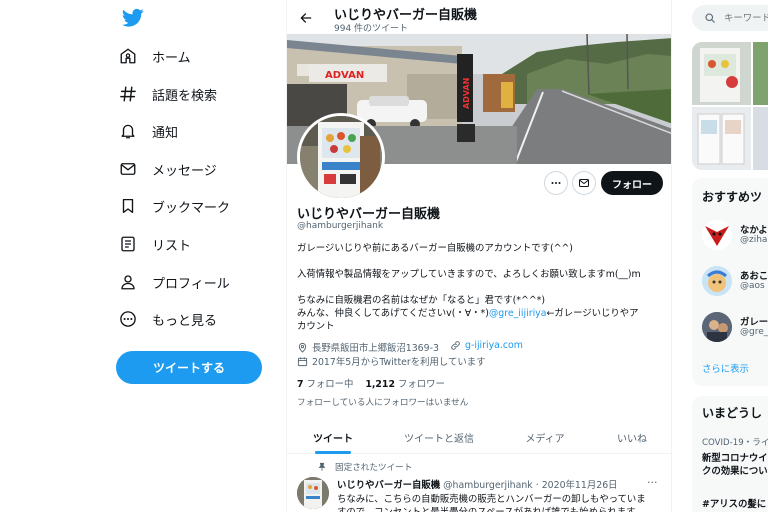 The width and height of the screenshot is (768, 512). Describe the element at coordinates (172, 246) in the screenshot. I see `nav-lists-label: リスト` at that location.